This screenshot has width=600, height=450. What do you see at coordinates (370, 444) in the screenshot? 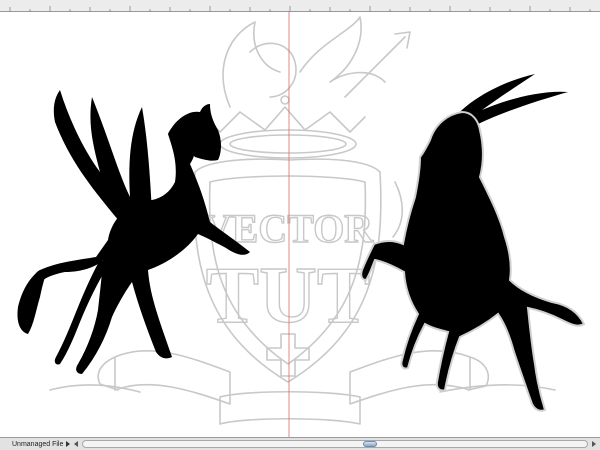
I see `scrollbar-thumb` at bounding box center [370, 444].